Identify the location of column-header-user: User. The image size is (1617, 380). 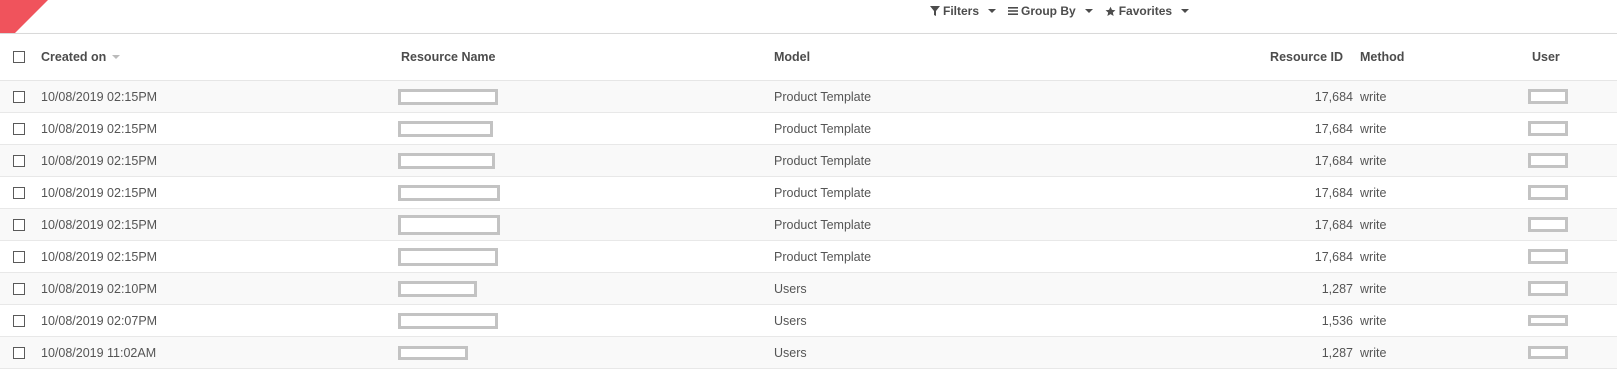
(1546, 57).